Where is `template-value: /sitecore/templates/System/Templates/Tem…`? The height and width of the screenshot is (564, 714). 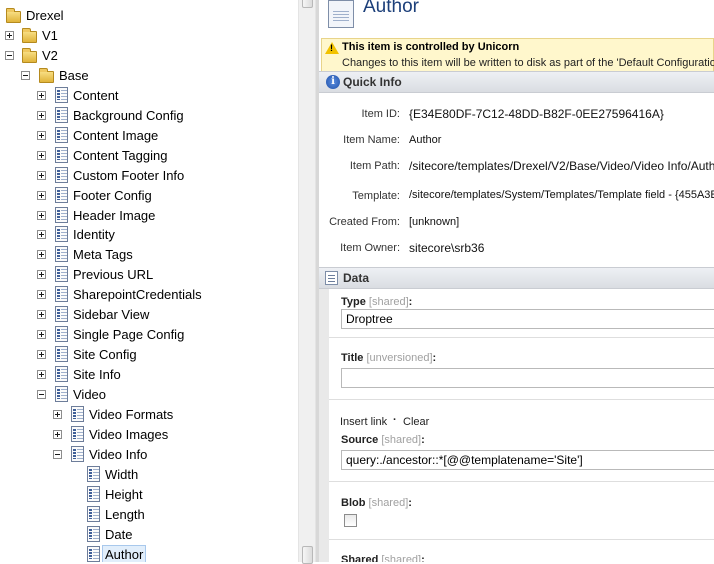
template-value: /sitecore/templates/System/Templates/Tem… is located at coordinates (561, 195).